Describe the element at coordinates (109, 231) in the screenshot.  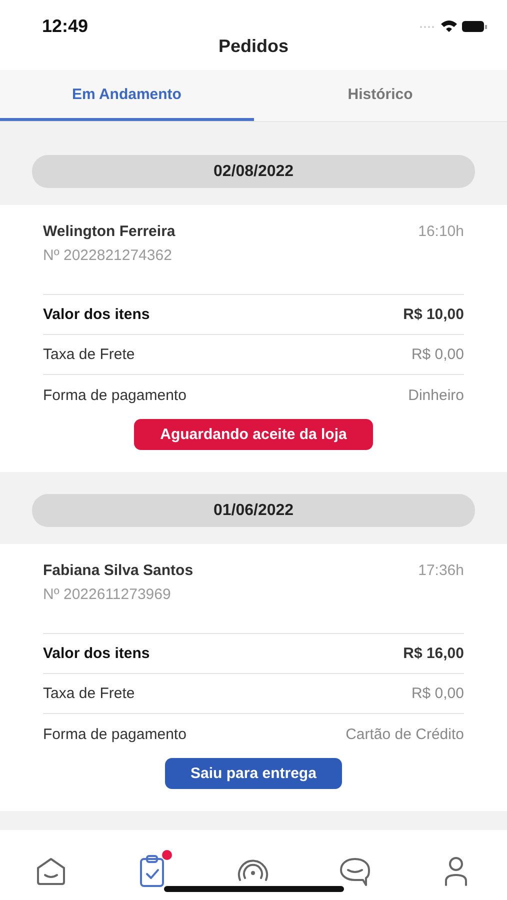
I see `customer-name: Welington Ferreira` at that location.